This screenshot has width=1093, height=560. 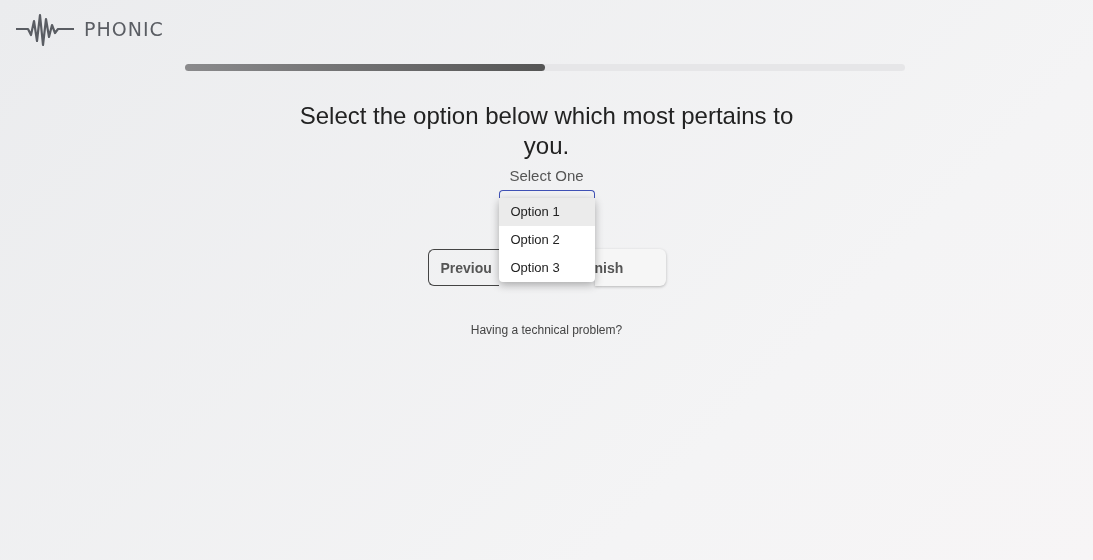 I want to click on menu-option: Option 3, so click(x=546, y=268).